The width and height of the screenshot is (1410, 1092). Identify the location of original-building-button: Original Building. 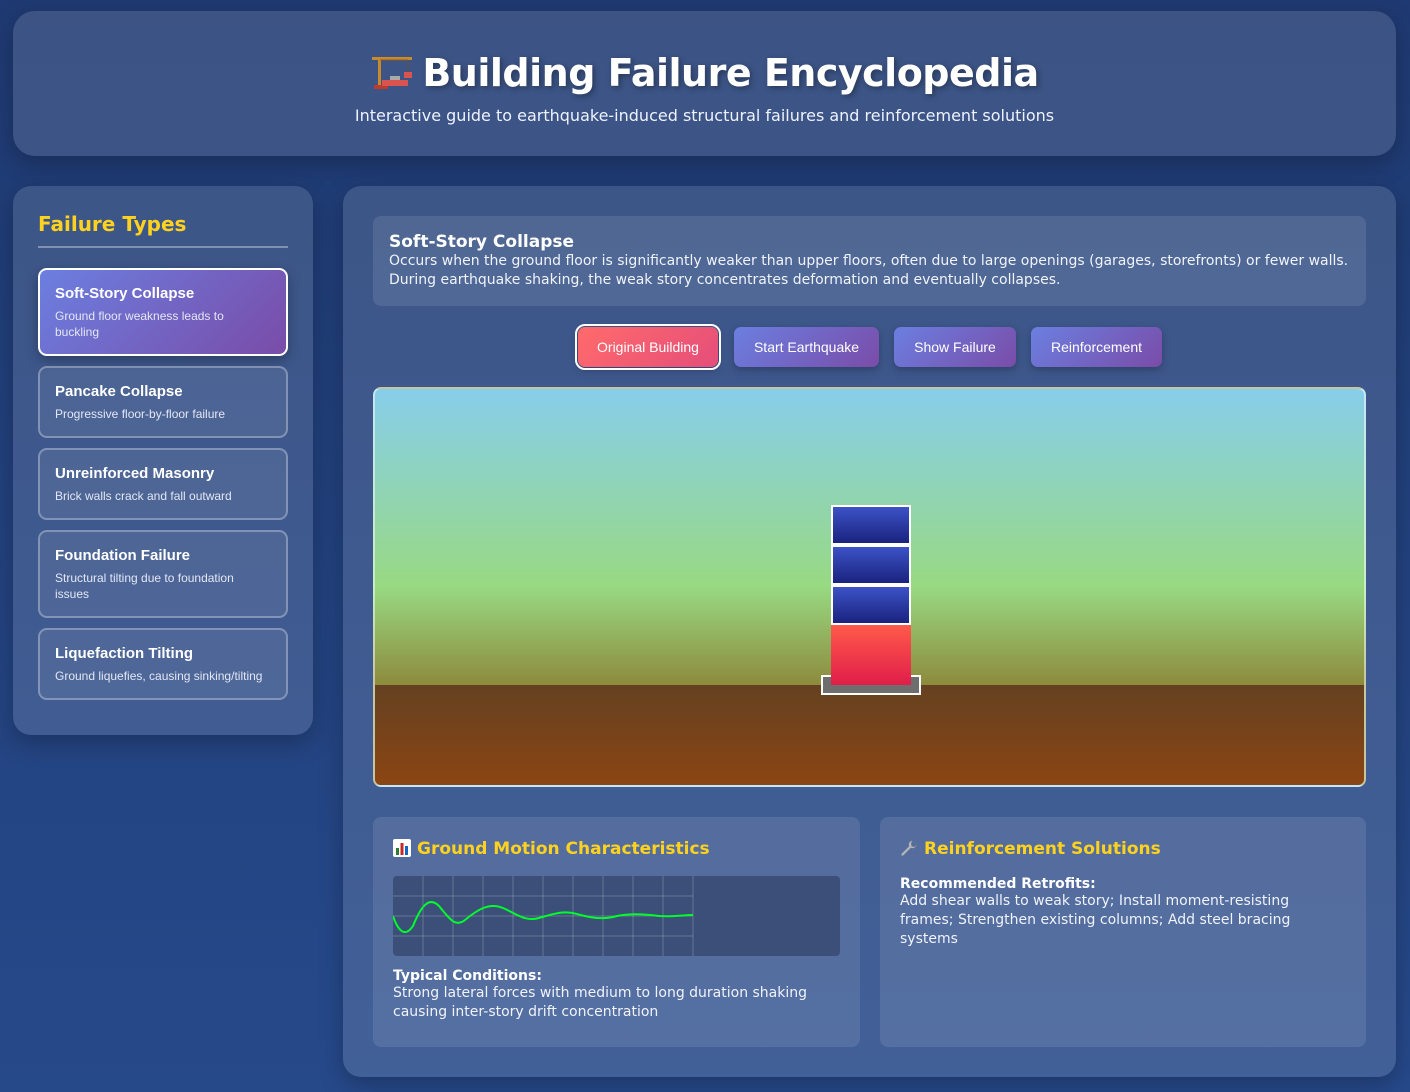
(648, 347).